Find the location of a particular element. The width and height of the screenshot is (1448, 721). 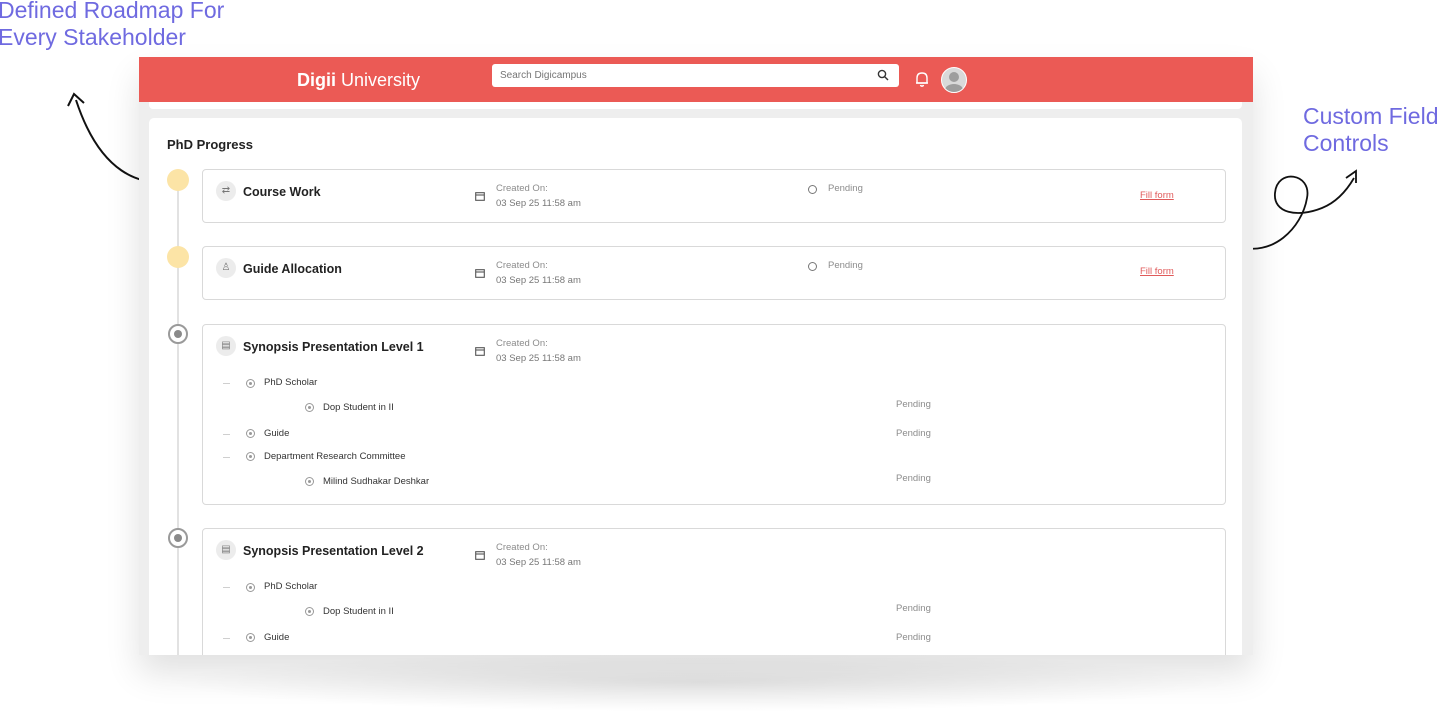

stage-title: Guide Allocation is located at coordinates (292, 269).